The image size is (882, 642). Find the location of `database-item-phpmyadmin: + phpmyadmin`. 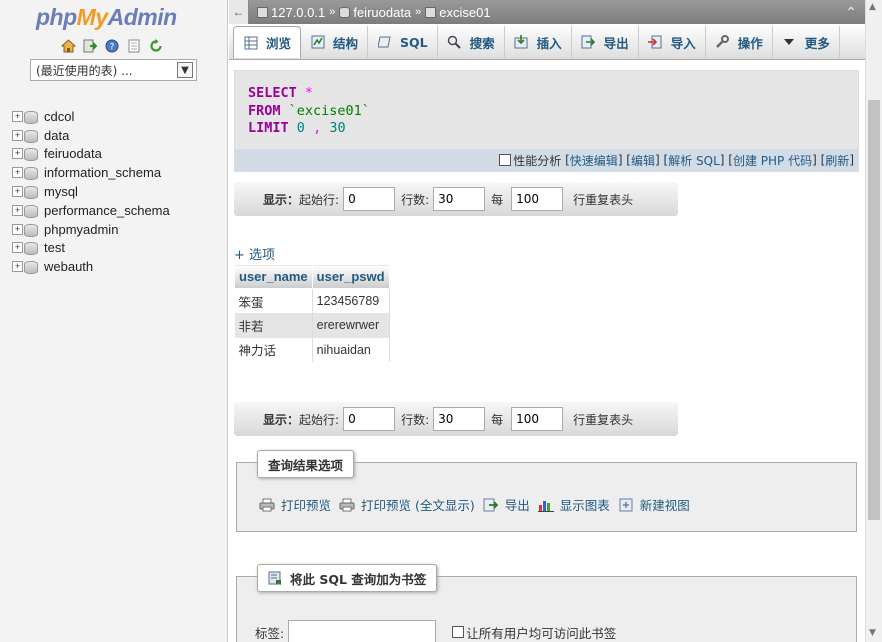

database-item-phpmyadmin: + phpmyadmin is located at coordinates (91, 229).